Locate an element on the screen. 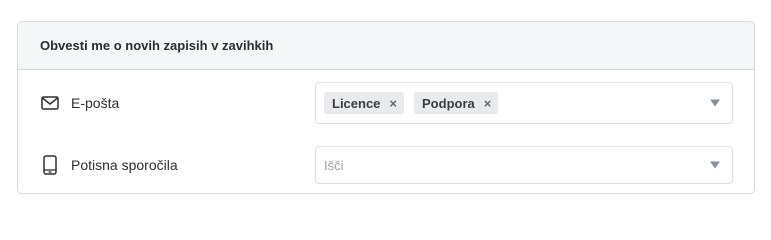 This screenshot has width=771, height=240. chip-podpora: Podpora × is located at coordinates (456, 103).